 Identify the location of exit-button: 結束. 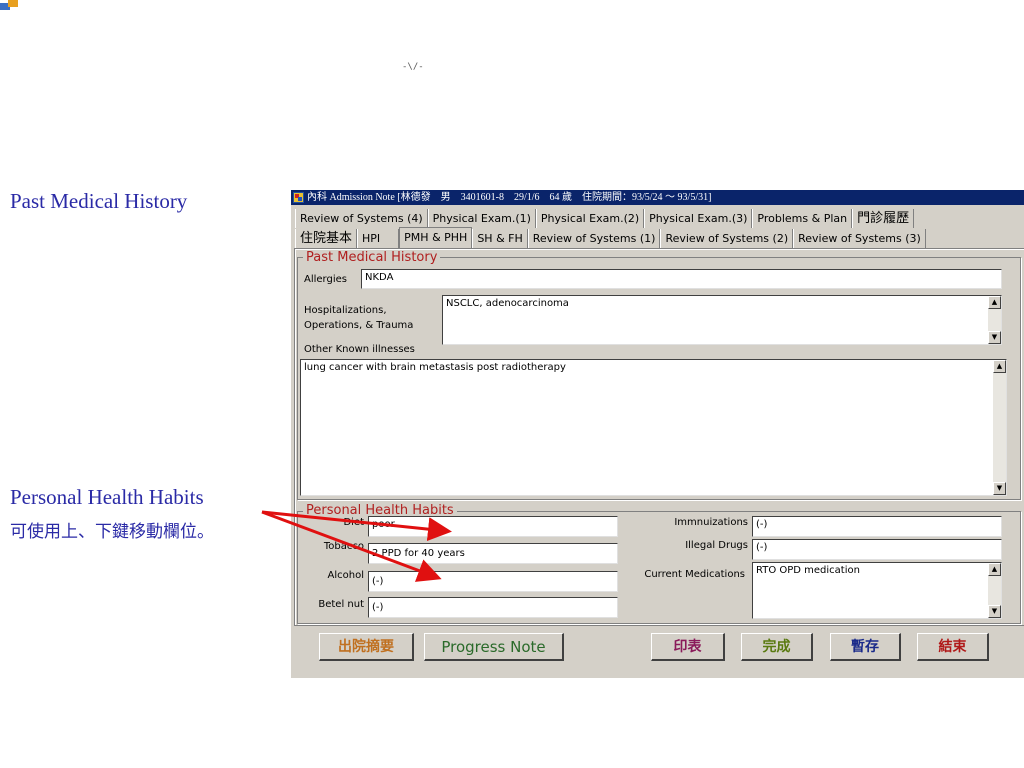
(953, 647).